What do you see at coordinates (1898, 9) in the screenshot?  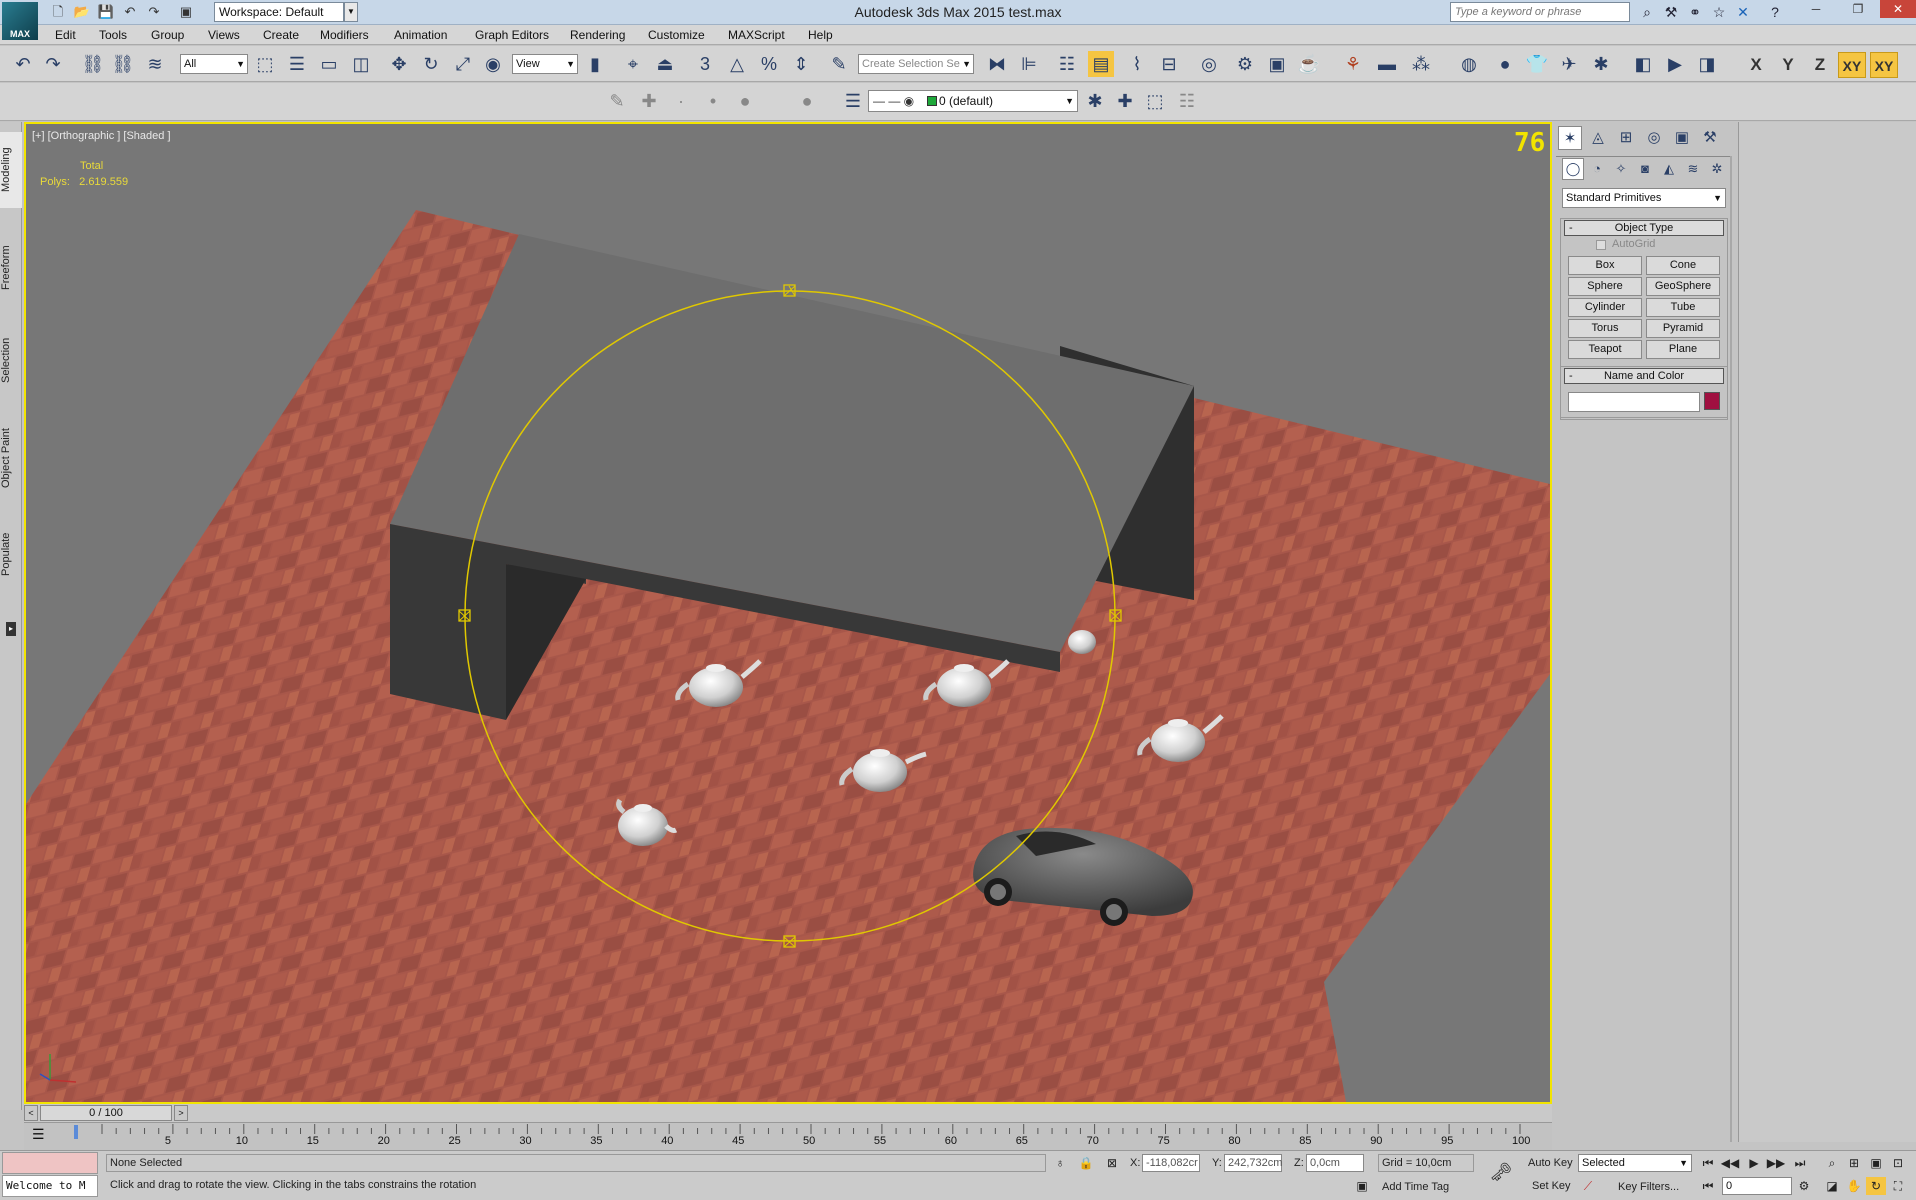 I see `close-icon: ✕` at bounding box center [1898, 9].